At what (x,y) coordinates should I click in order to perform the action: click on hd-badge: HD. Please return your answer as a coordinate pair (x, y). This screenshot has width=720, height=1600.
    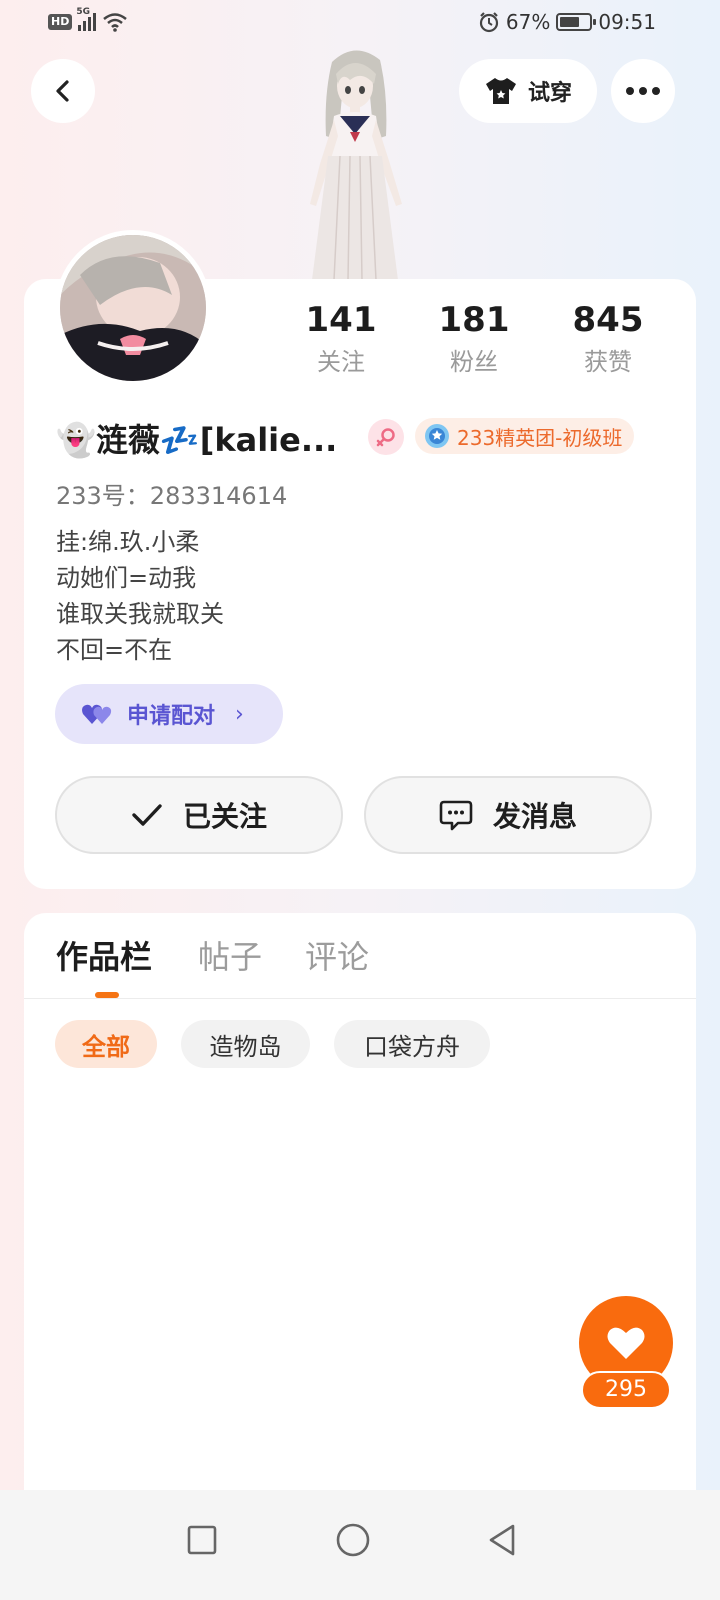
    Looking at the image, I should click on (60, 22).